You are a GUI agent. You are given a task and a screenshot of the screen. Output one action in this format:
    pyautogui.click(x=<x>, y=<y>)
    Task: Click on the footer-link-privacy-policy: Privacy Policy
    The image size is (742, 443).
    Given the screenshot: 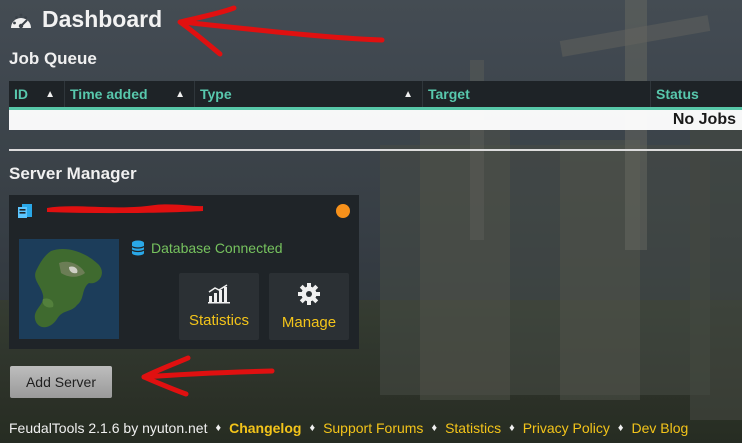 What is the action you would take?
    pyautogui.click(x=566, y=428)
    